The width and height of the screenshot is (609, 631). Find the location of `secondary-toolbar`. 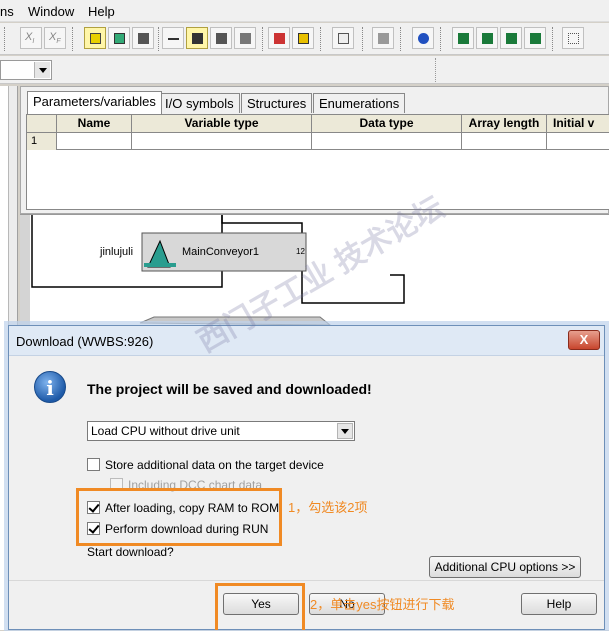

secondary-toolbar is located at coordinates (304, 70).